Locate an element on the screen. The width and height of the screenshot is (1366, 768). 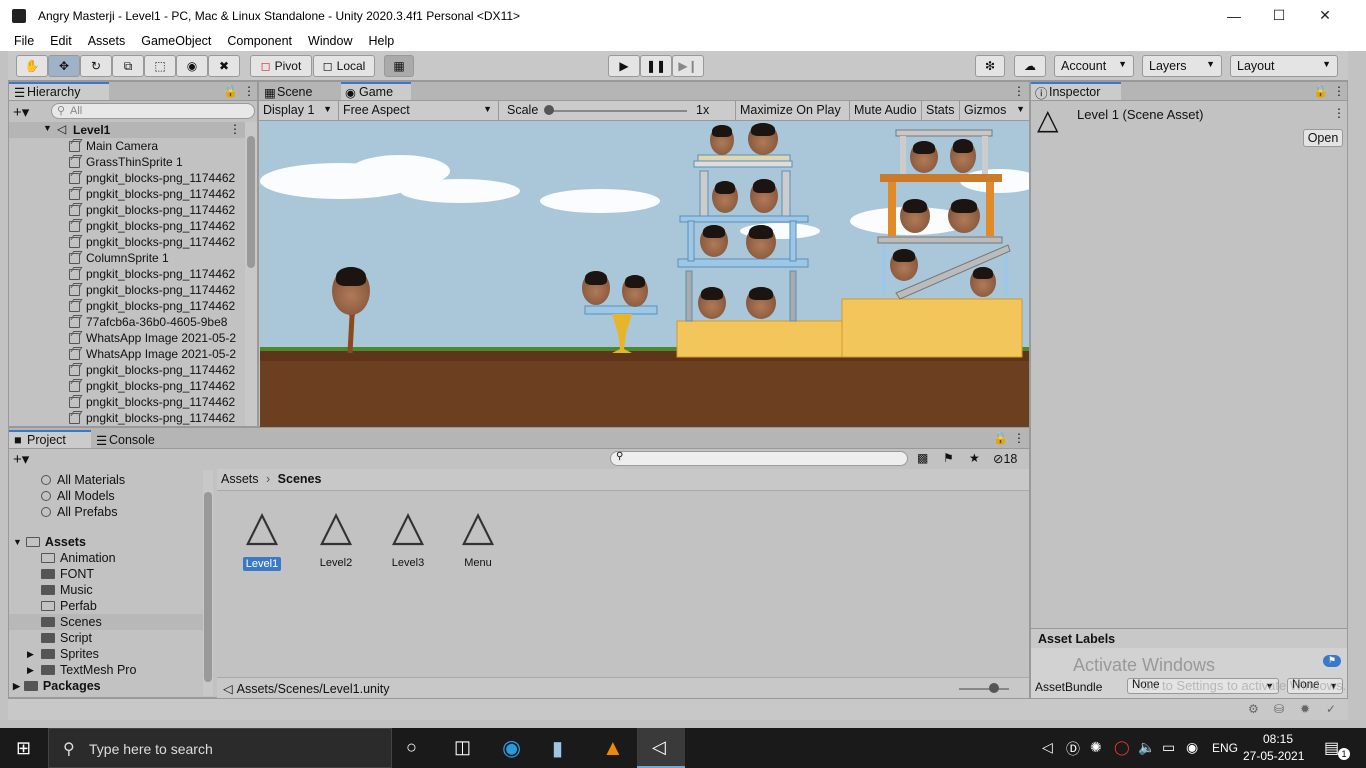
scale-slider is located at coordinates (617, 111).